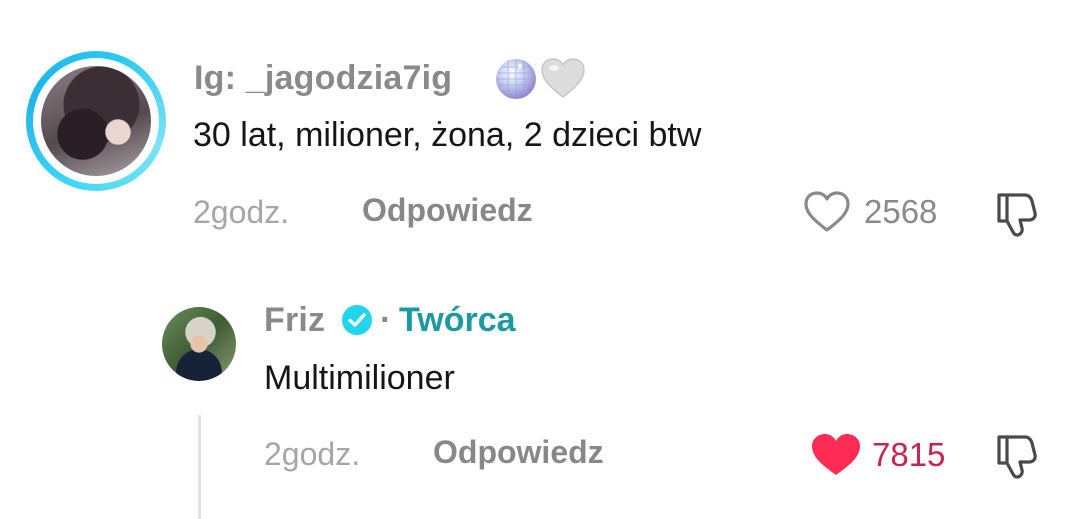  Describe the element at coordinates (836, 455) in the screenshot. I see `heart-filled-icon` at that location.